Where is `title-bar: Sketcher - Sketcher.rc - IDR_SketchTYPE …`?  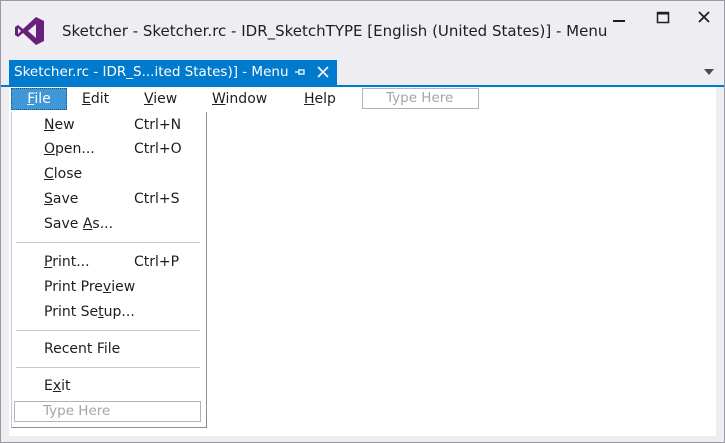 title-bar: Sketcher - Sketcher.rc - IDR_SketchTYPE … is located at coordinates (362, 29).